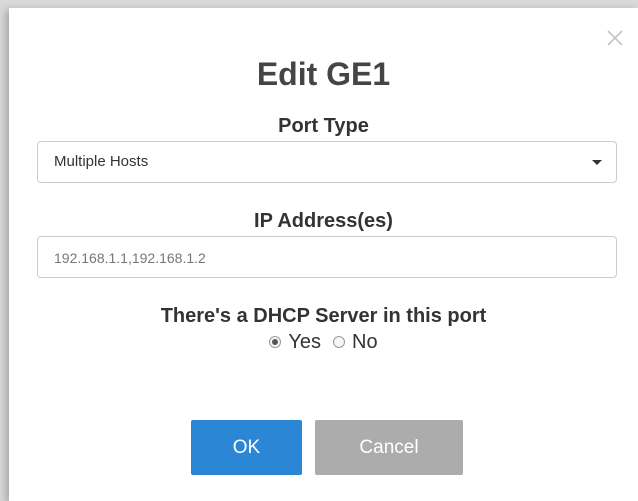 The height and width of the screenshot is (501, 638). I want to click on caret-down-icon, so click(597, 162).